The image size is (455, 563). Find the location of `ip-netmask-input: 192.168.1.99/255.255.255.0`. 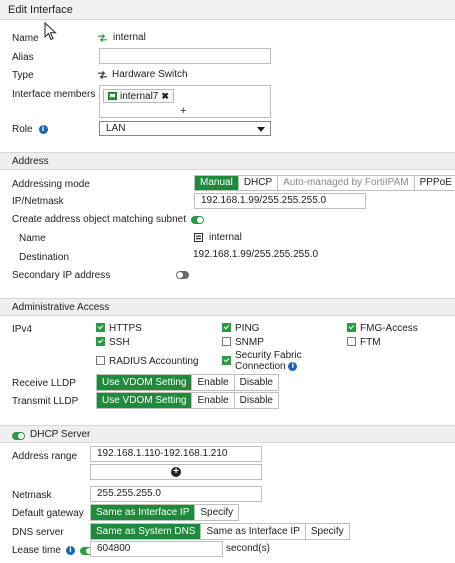

ip-netmask-input: 192.168.1.99/255.255.255.0 is located at coordinates (280, 201).